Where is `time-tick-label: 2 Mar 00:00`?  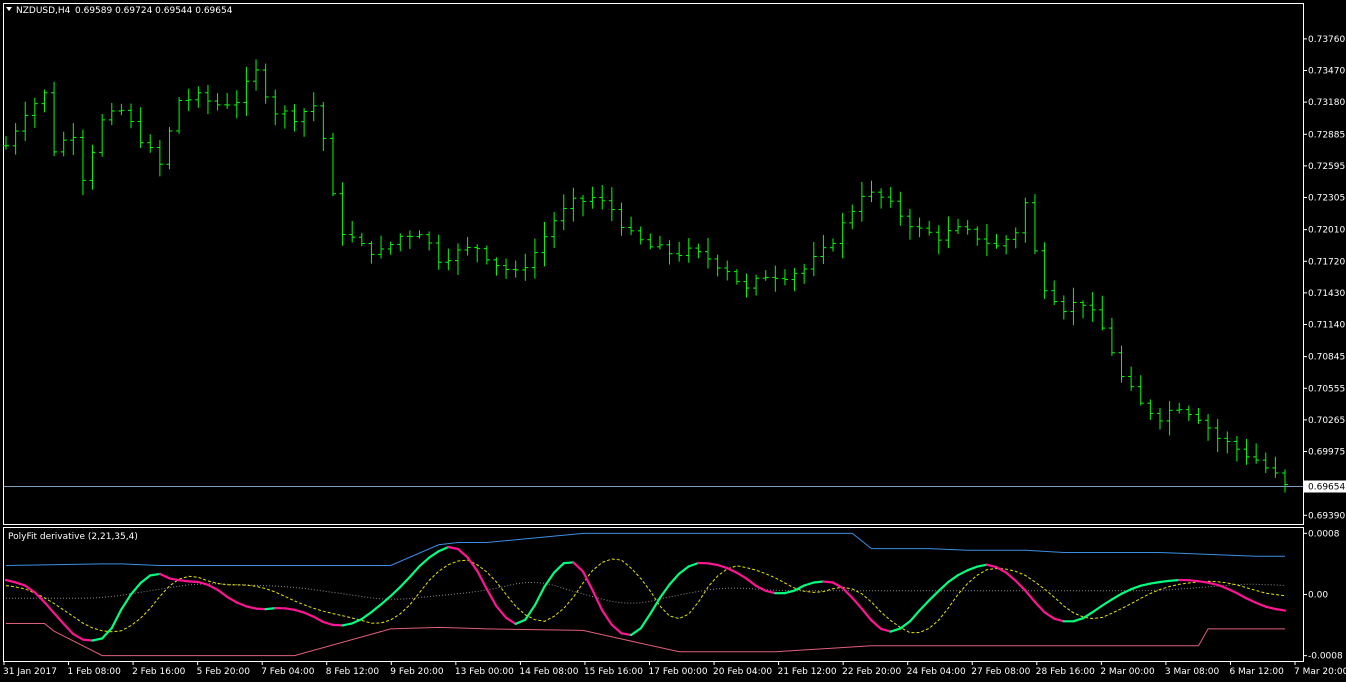 time-tick-label: 2 Mar 00:00 is located at coordinates (1127, 672).